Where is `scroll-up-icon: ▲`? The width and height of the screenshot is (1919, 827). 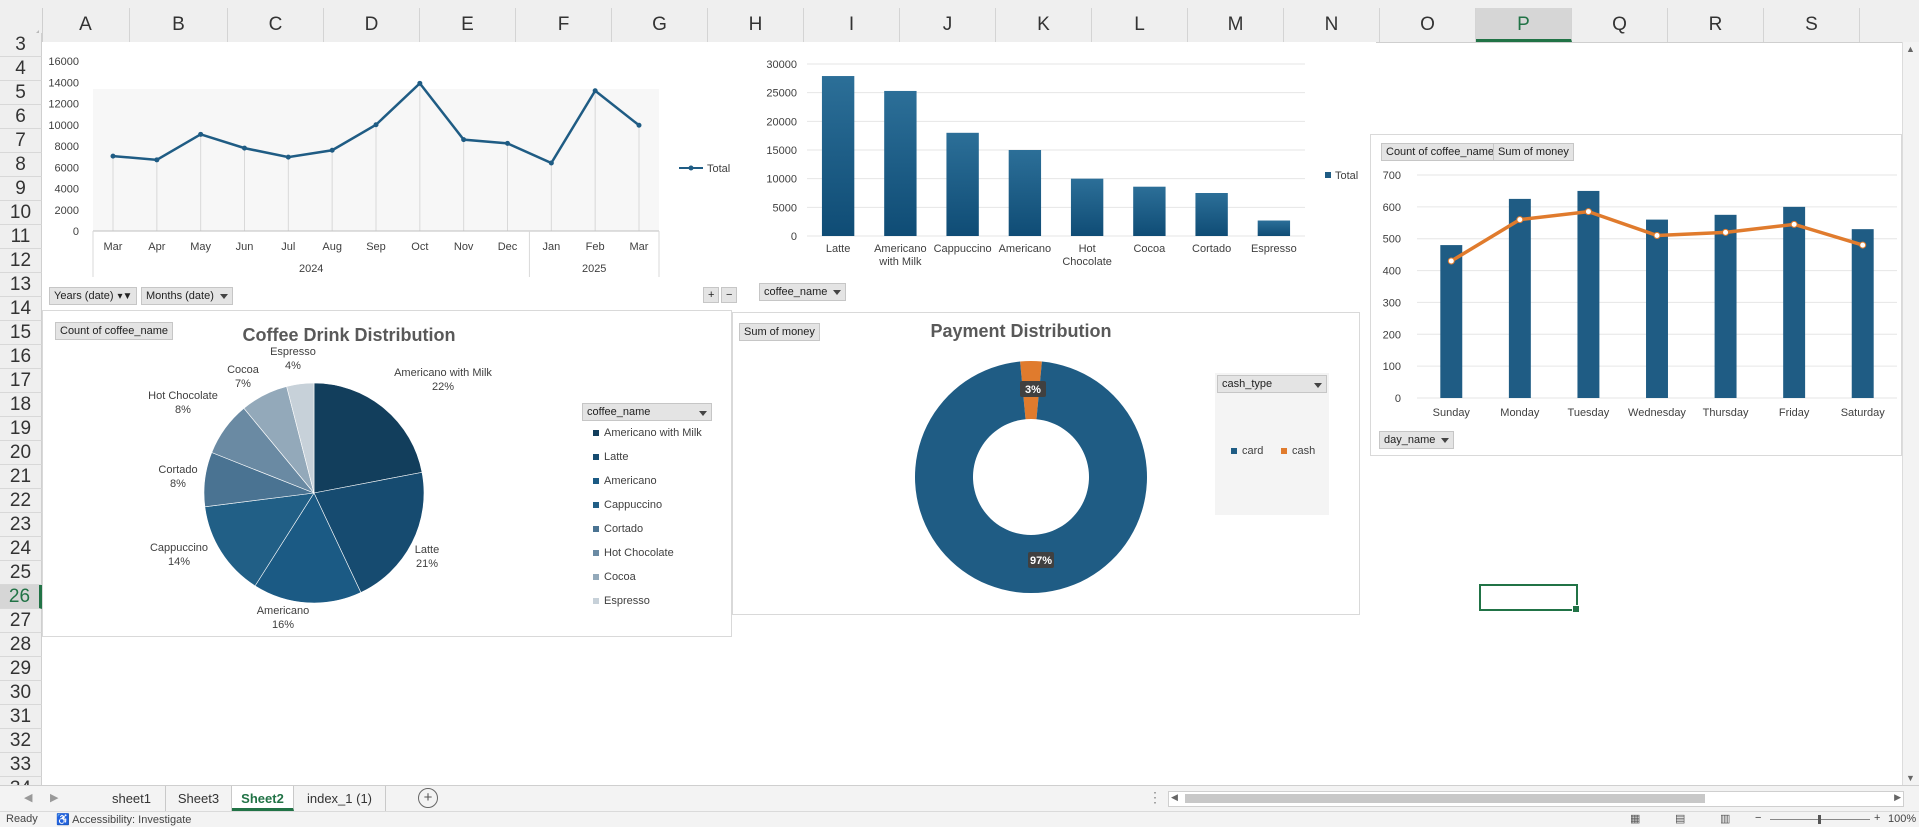
scroll-up-icon: ▲ is located at coordinates (1910, 49).